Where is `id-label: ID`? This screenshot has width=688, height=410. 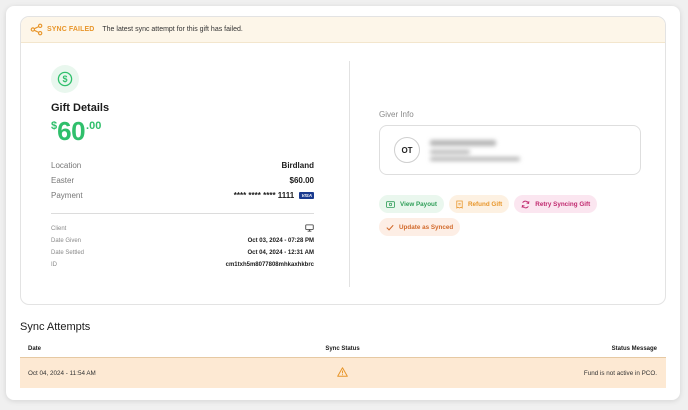 id-label: ID is located at coordinates (54, 265).